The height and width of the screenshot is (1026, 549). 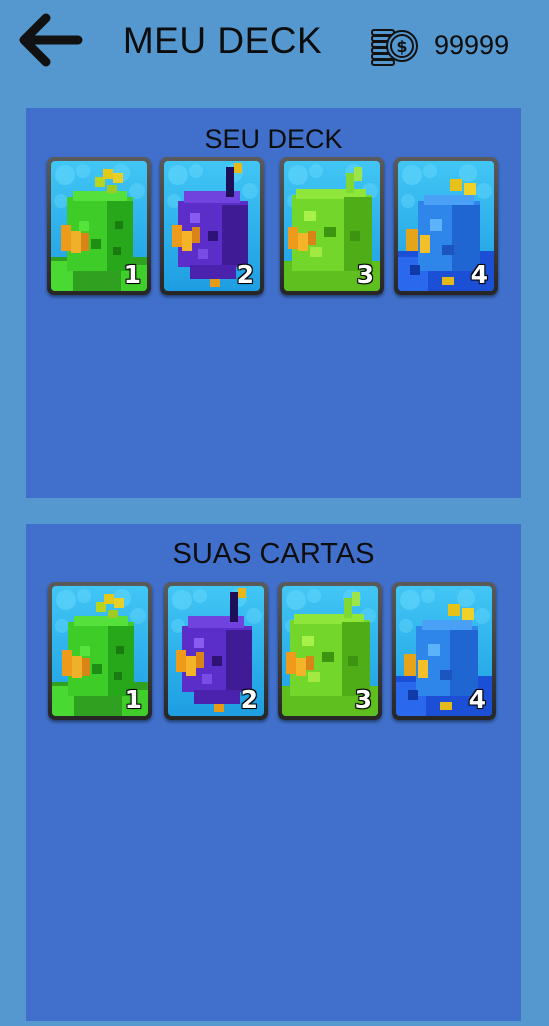 I want to click on deck-card-row: 1 2 3 4, so click(x=273, y=227).